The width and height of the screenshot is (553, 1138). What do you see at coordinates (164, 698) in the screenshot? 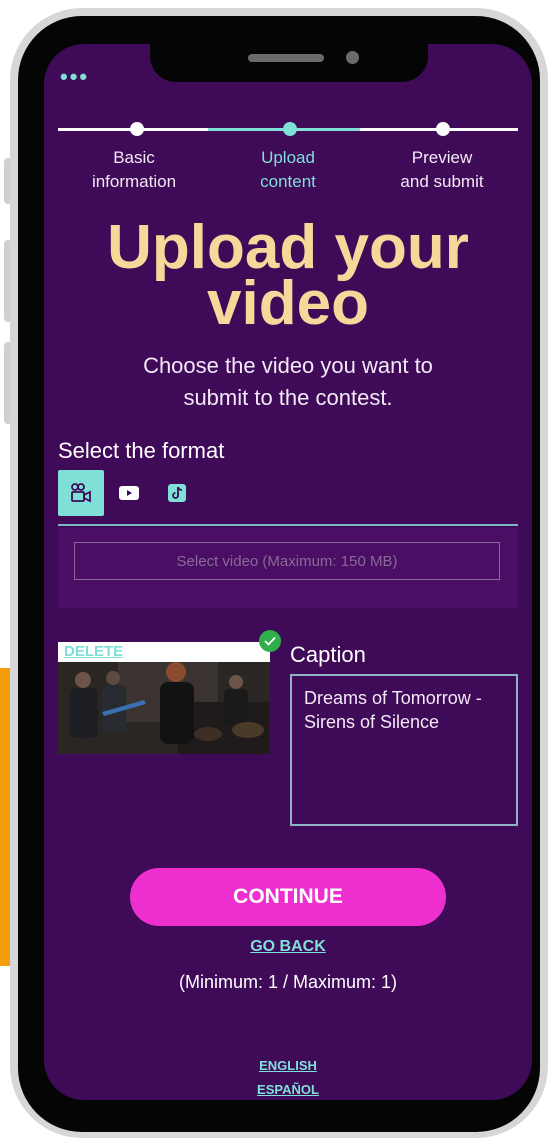
I see `video-thumbnail: DELETE` at bounding box center [164, 698].